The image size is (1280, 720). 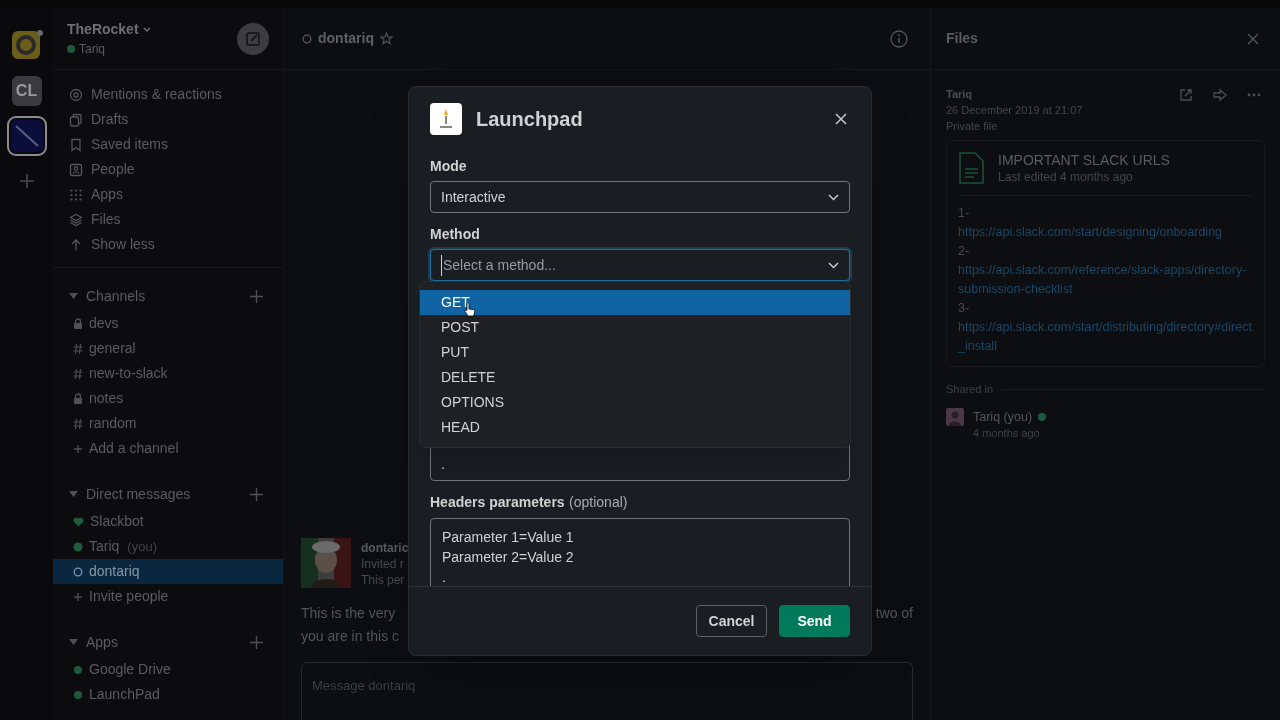 What do you see at coordinates (635, 352) in the screenshot?
I see `dropdown-option: PUT` at bounding box center [635, 352].